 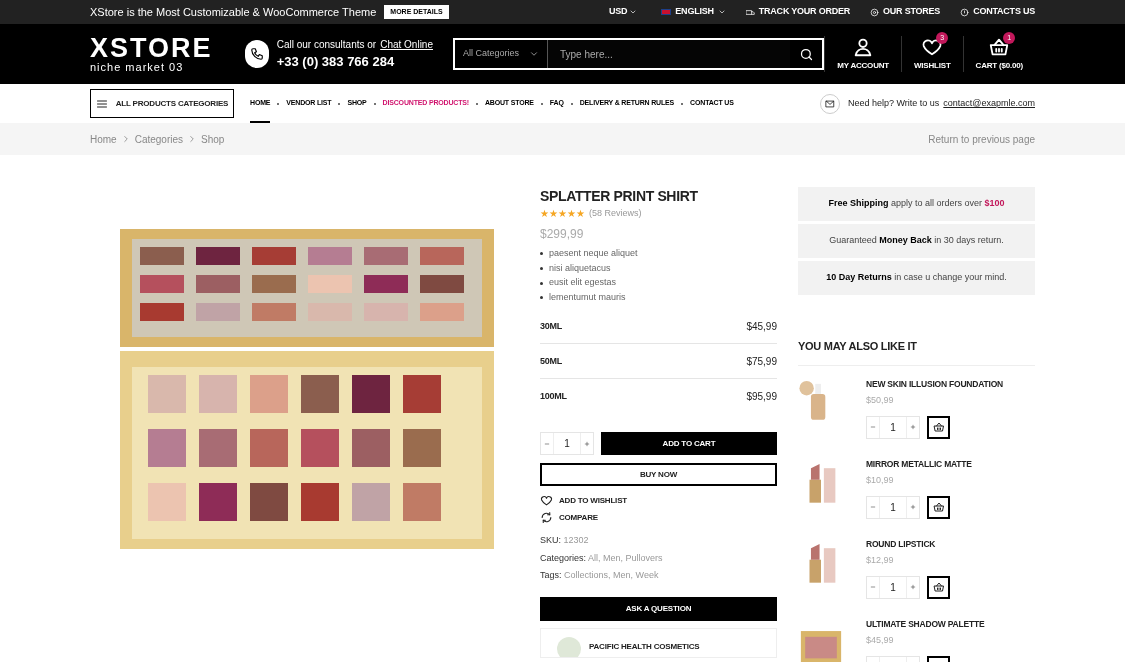 I want to click on variant-label: 100ML, so click(x=553, y=396).